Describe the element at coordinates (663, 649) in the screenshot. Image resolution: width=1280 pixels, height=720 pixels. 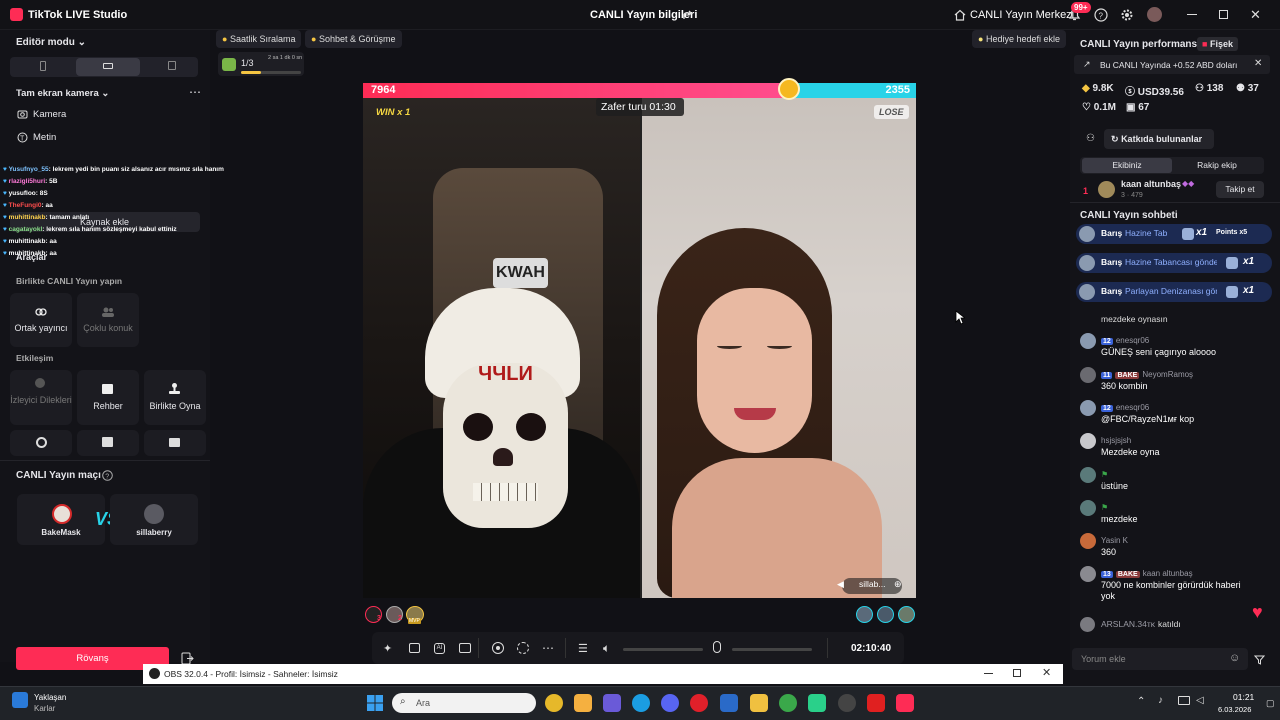
I see `volume-slider` at that location.